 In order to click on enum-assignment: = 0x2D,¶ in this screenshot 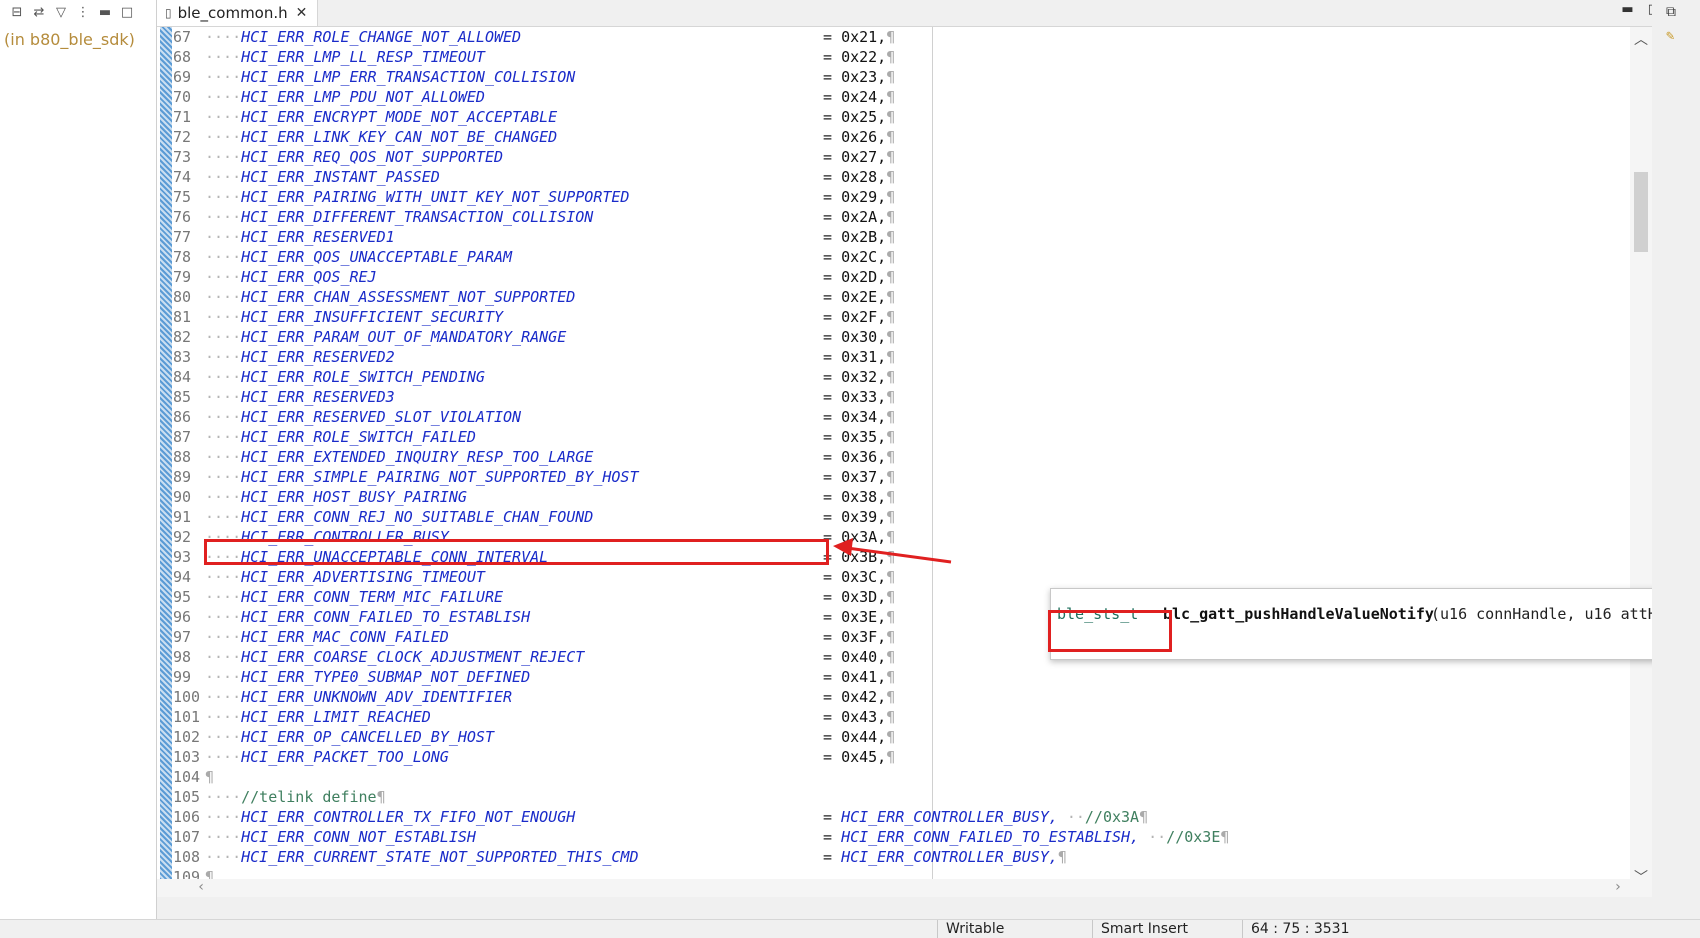, I will do `click(859, 277)`.